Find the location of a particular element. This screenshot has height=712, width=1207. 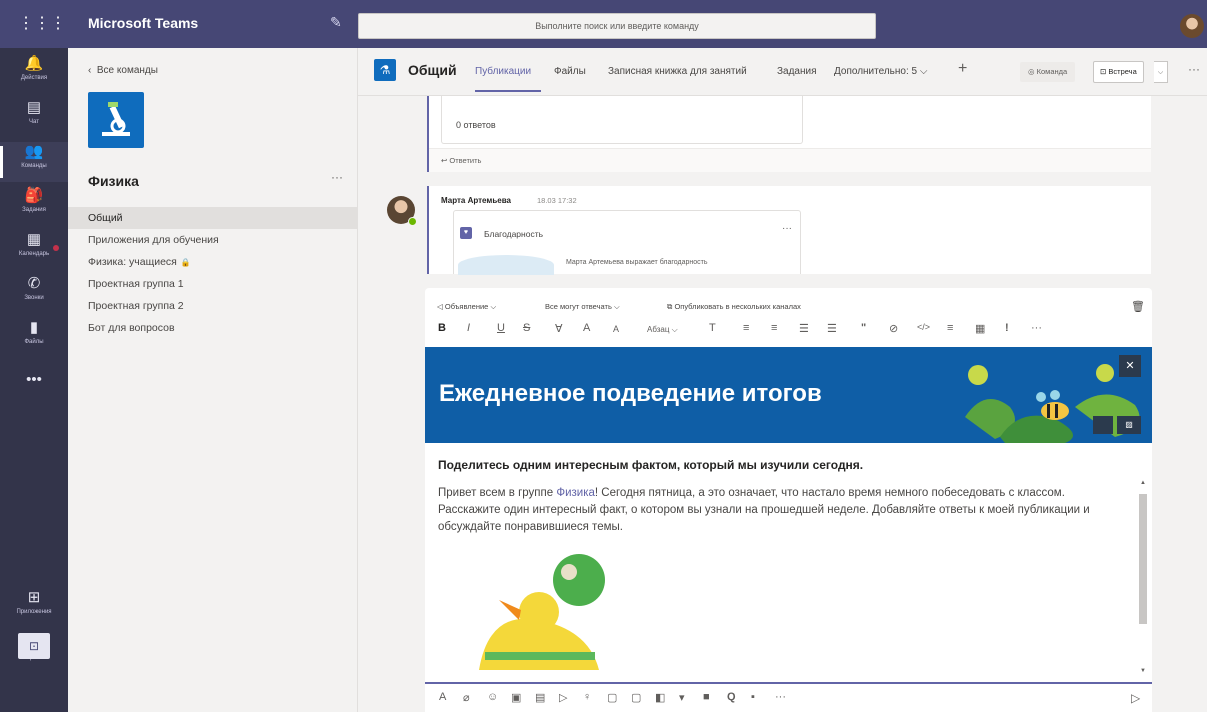

reply-settings-dropdown: Все могут отвечать ⌵ is located at coordinates (582, 307).